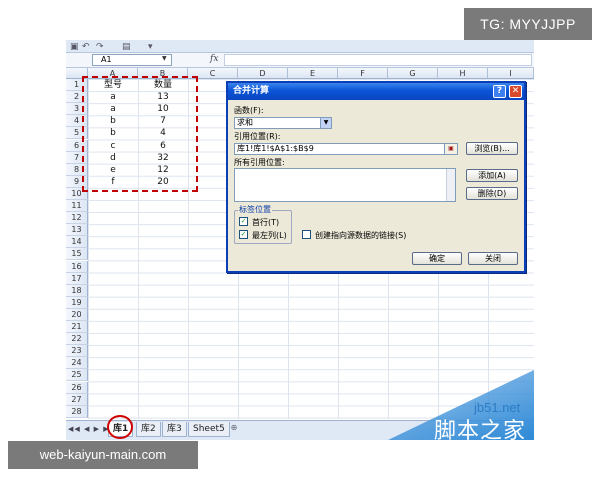  What do you see at coordinates (77, 375) in the screenshot?
I see `row-header: 25` at bounding box center [77, 375].